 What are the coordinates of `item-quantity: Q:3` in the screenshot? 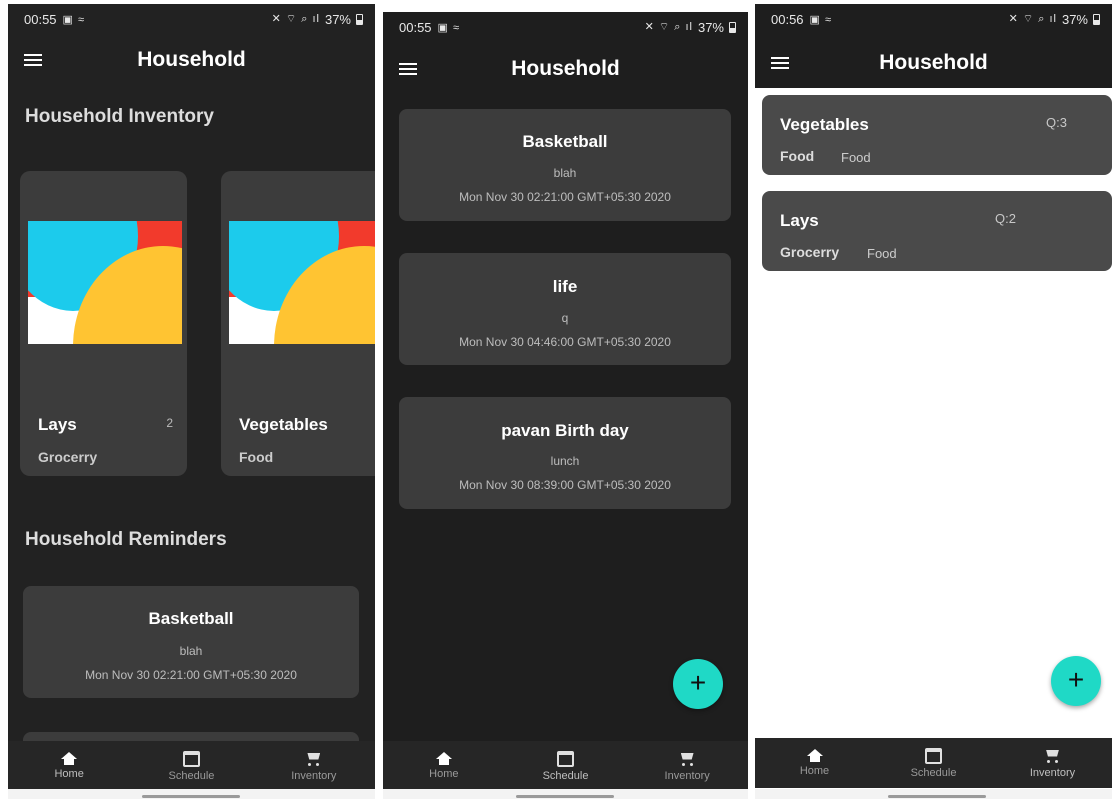 It's located at (1056, 122).